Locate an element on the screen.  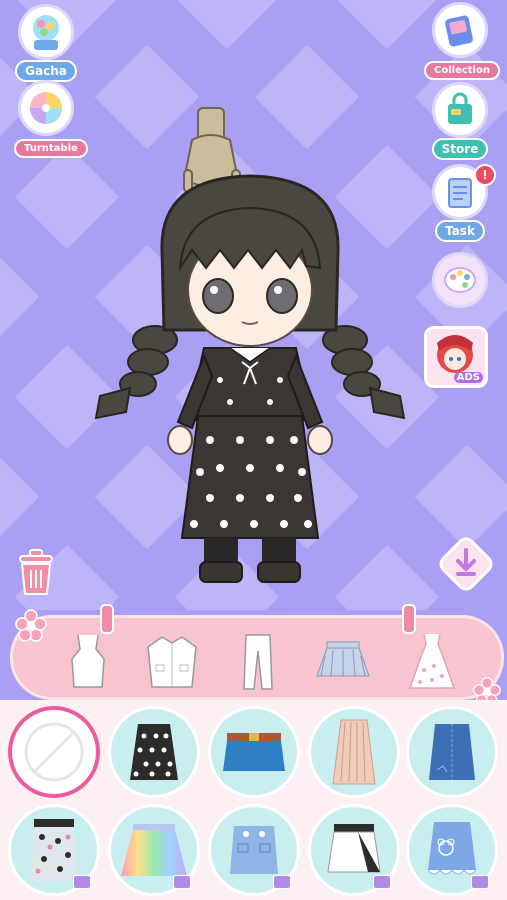
turntable-button: Turntable is located at coordinates (51, 119).